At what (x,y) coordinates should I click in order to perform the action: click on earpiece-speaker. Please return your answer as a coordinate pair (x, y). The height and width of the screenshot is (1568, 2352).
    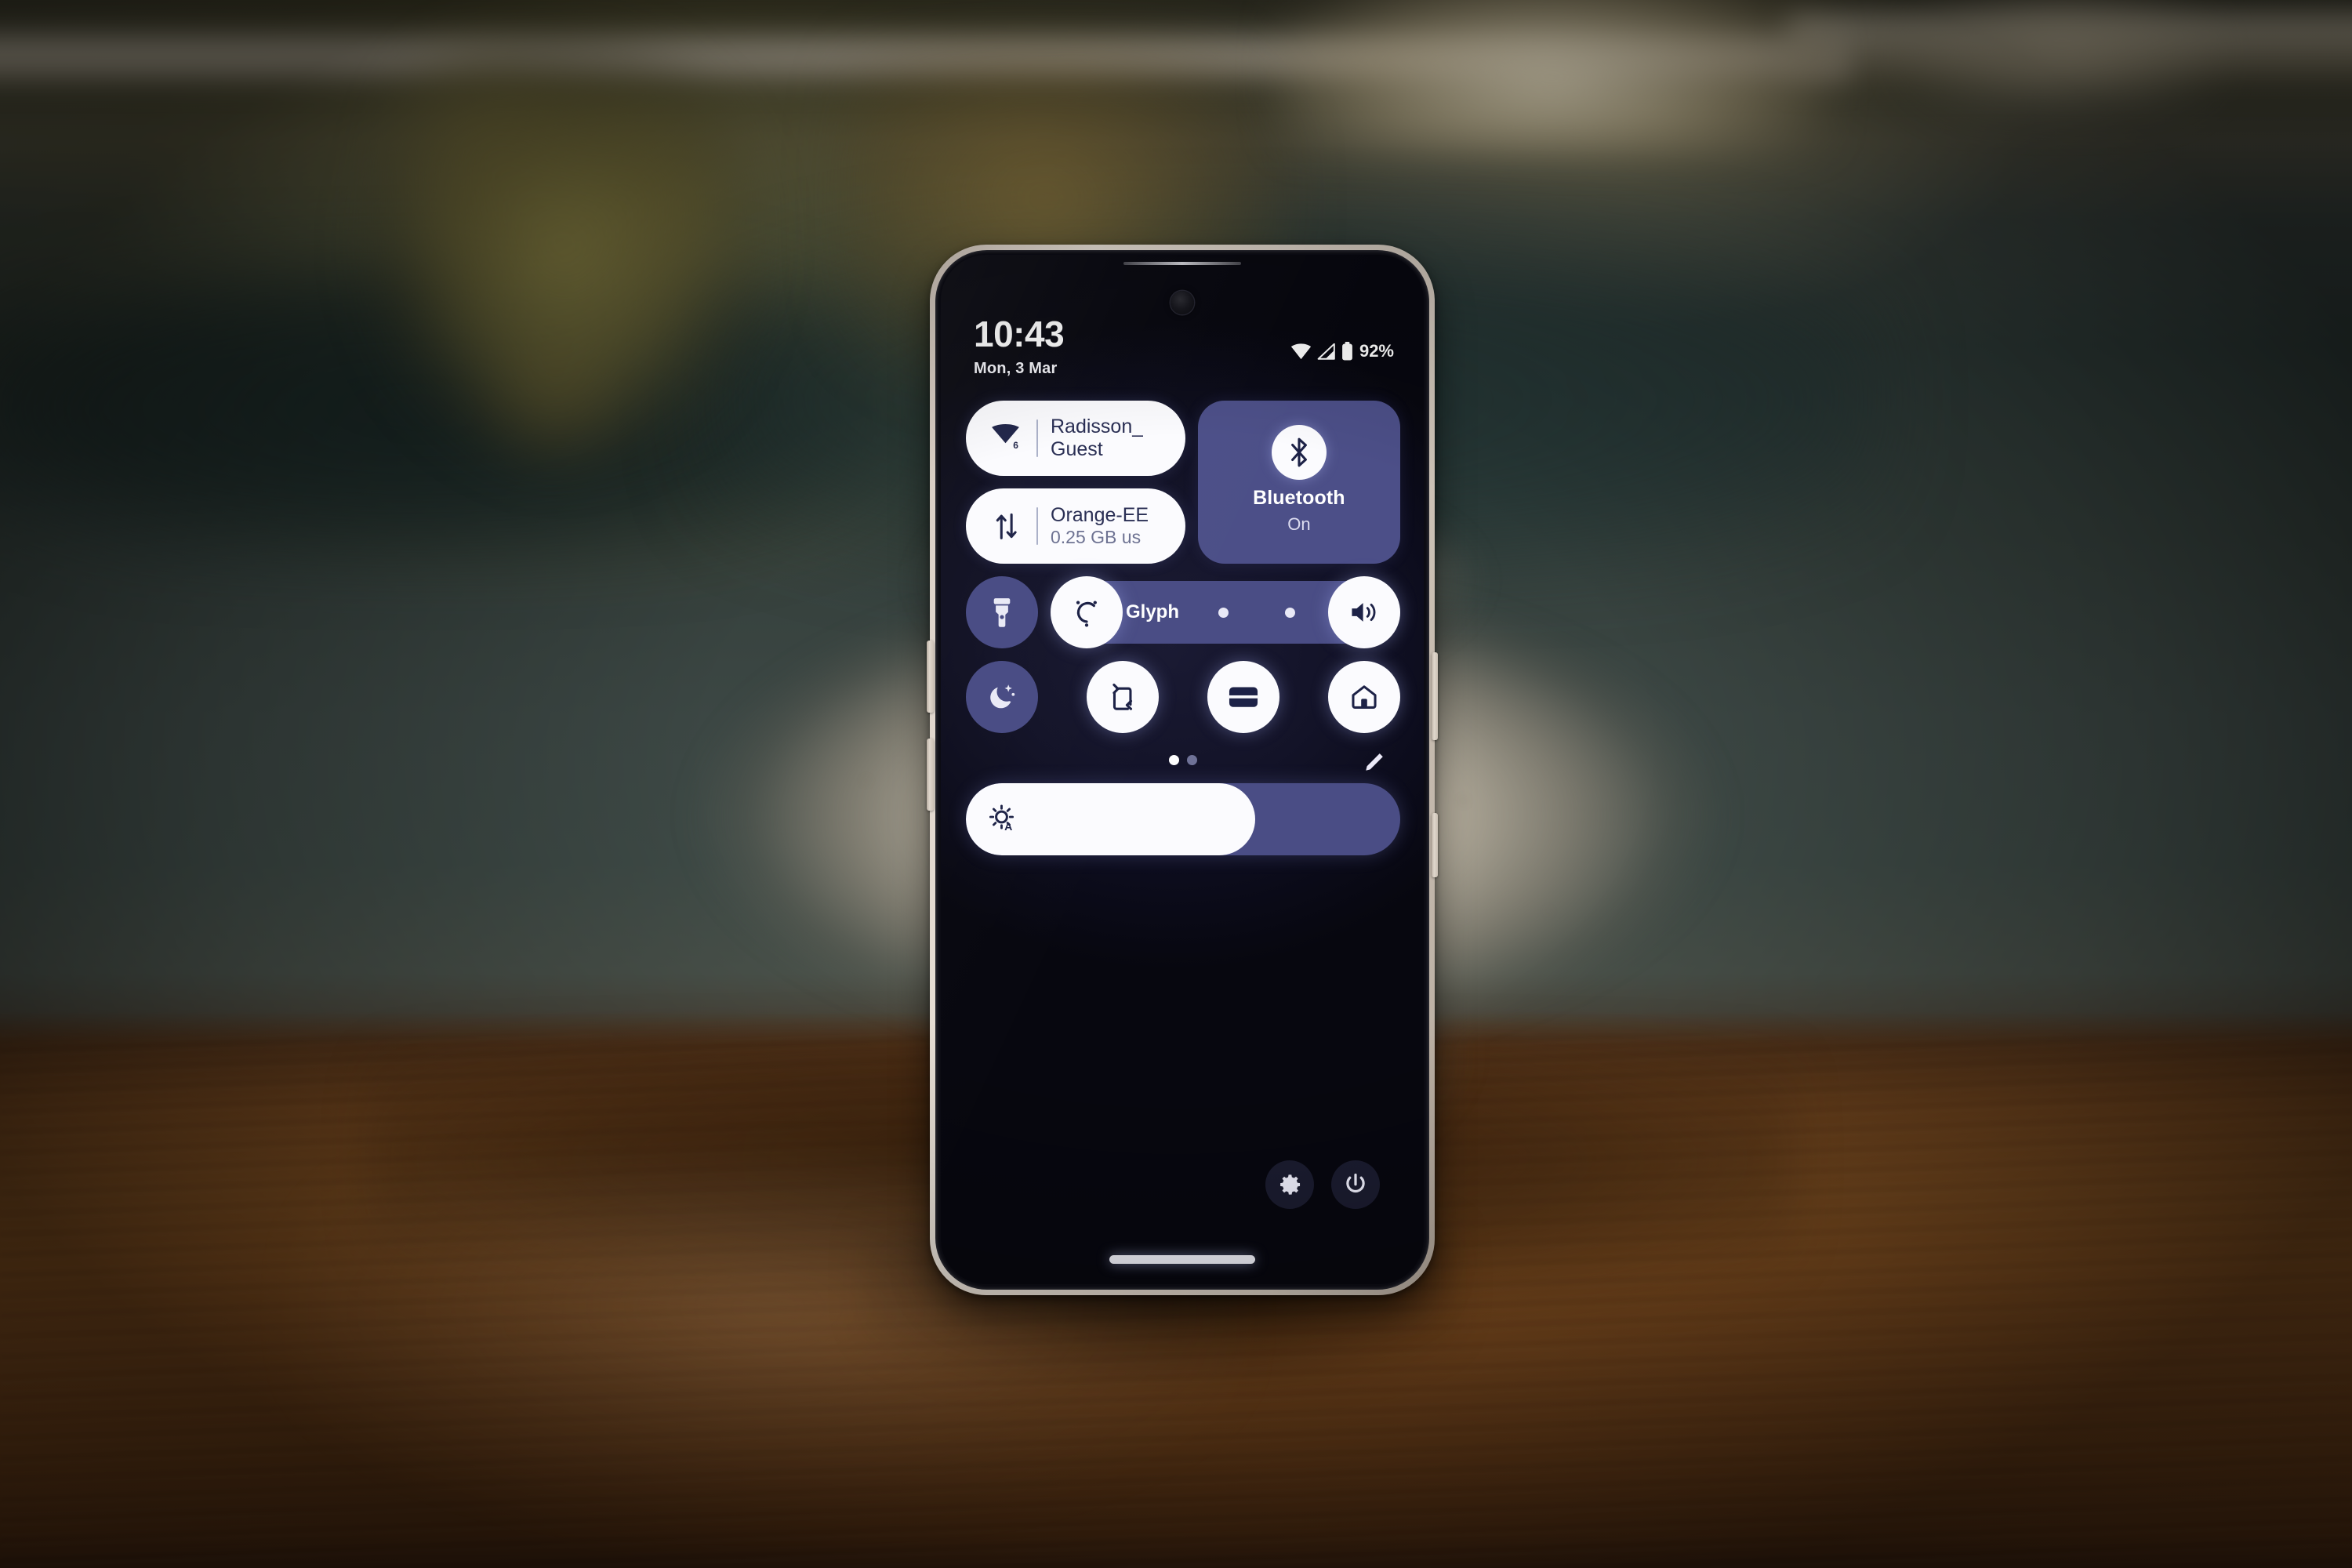
    Looking at the image, I should click on (1182, 263).